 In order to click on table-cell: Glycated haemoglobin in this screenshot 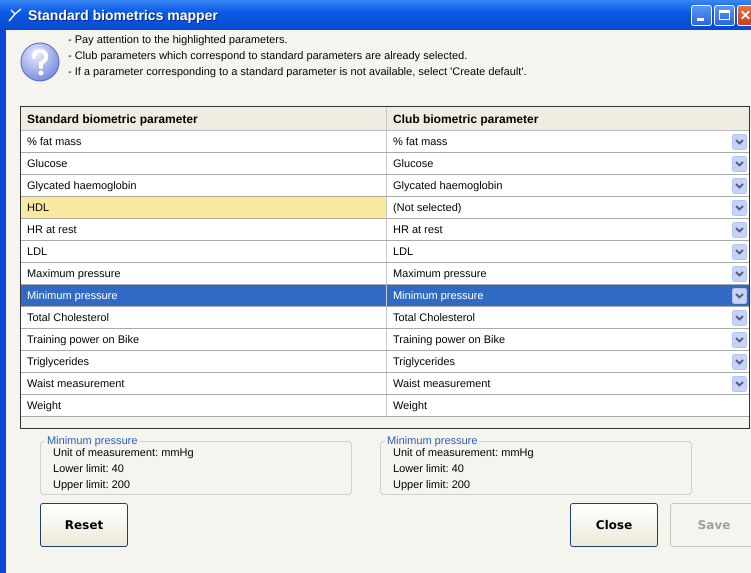, I will do `click(204, 185)`.